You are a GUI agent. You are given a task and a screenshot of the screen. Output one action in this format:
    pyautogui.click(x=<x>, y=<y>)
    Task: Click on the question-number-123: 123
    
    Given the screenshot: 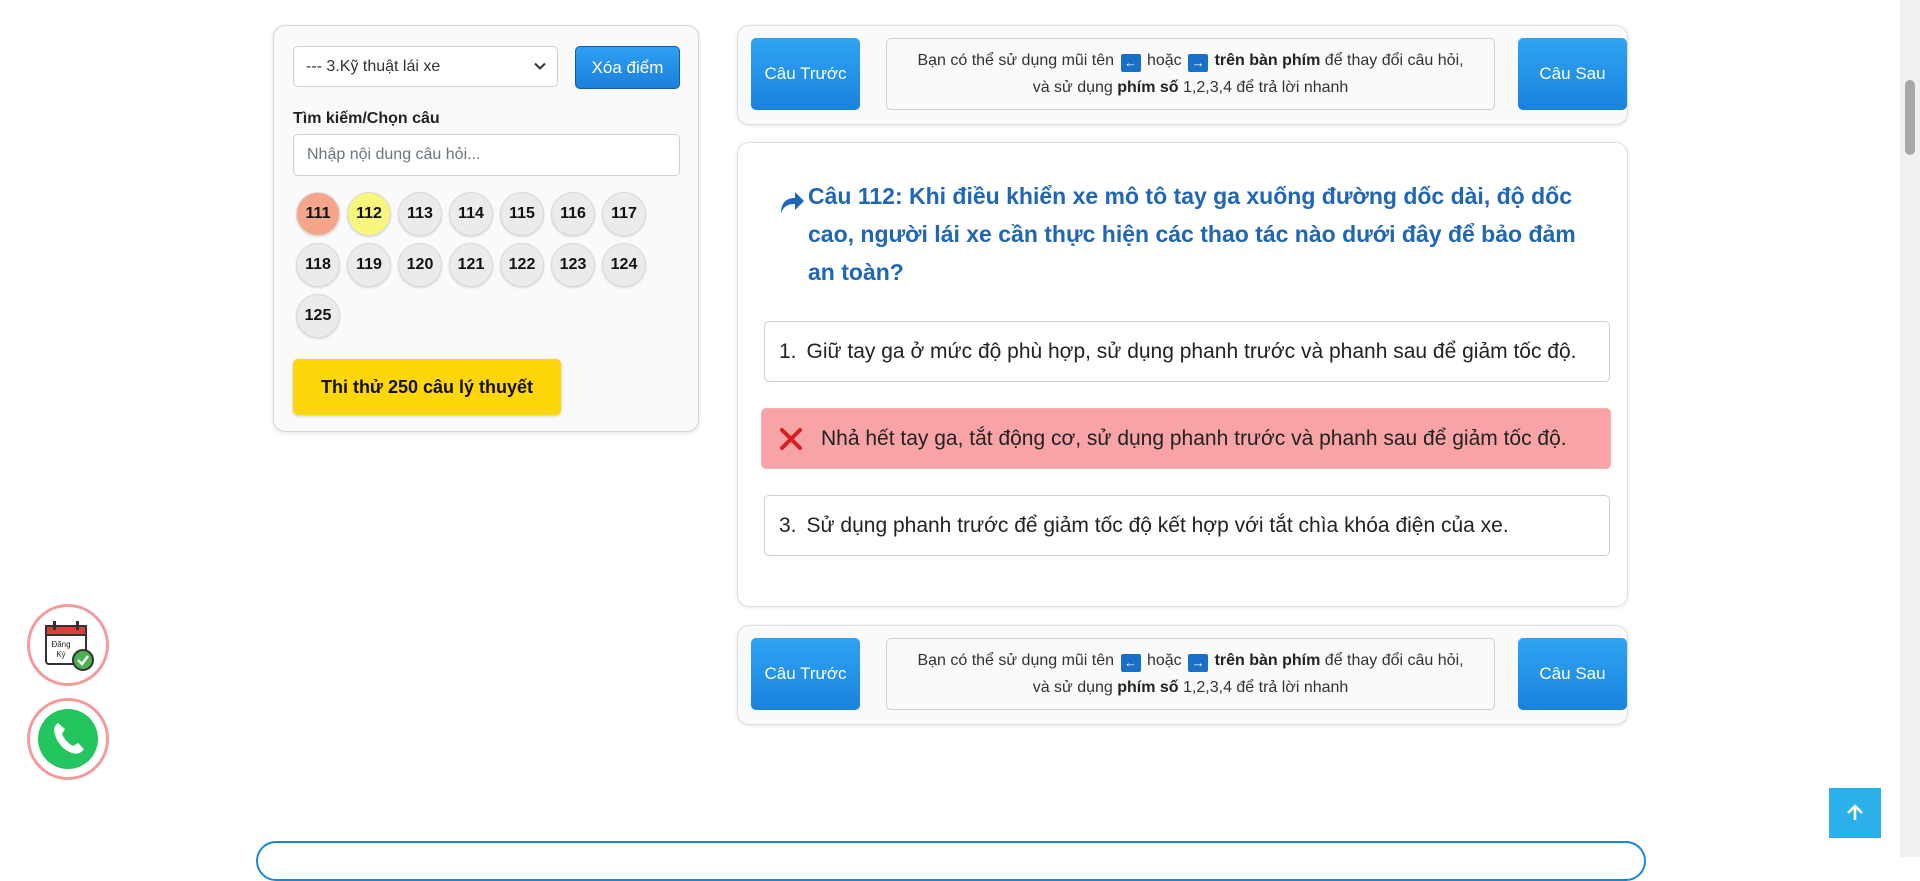 What is the action you would take?
    pyautogui.click(x=573, y=265)
    